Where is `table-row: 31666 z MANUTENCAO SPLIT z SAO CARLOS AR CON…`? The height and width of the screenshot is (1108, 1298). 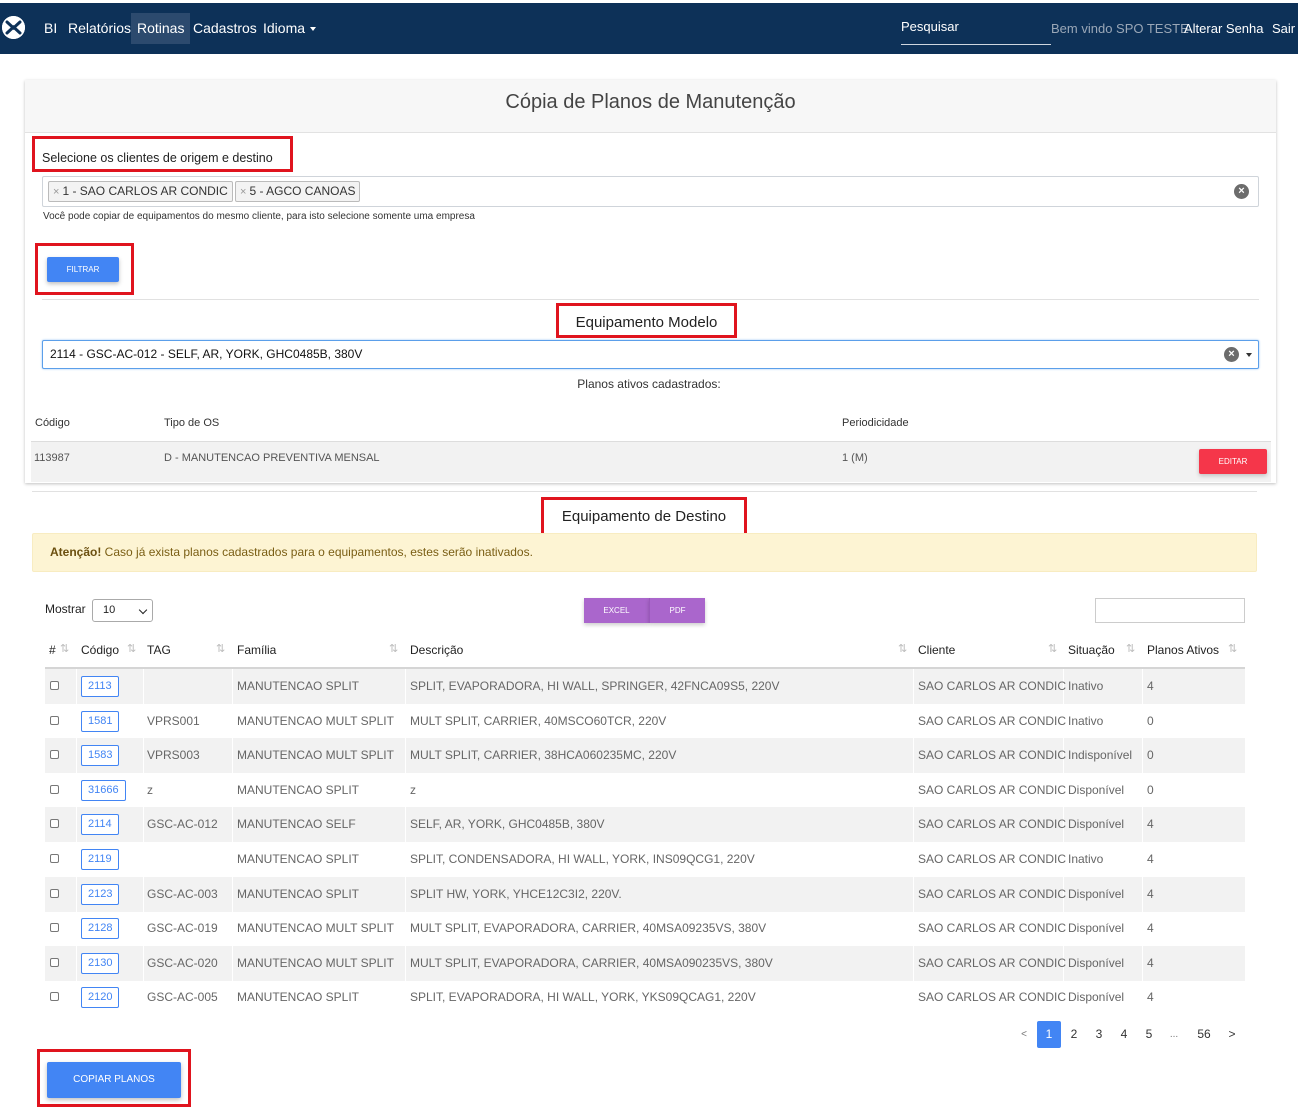
table-row: 31666 z MANUTENCAO SPLIT z SAO CARLOS AR CON… is located at coordinates (645, 790).